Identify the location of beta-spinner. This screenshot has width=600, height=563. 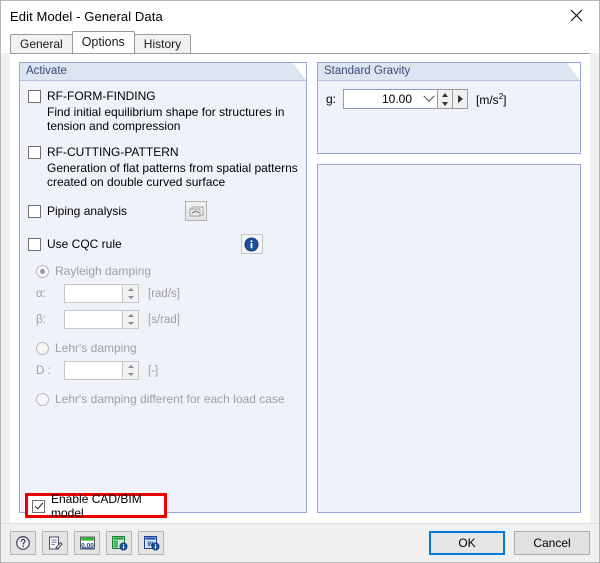
(101, 319).